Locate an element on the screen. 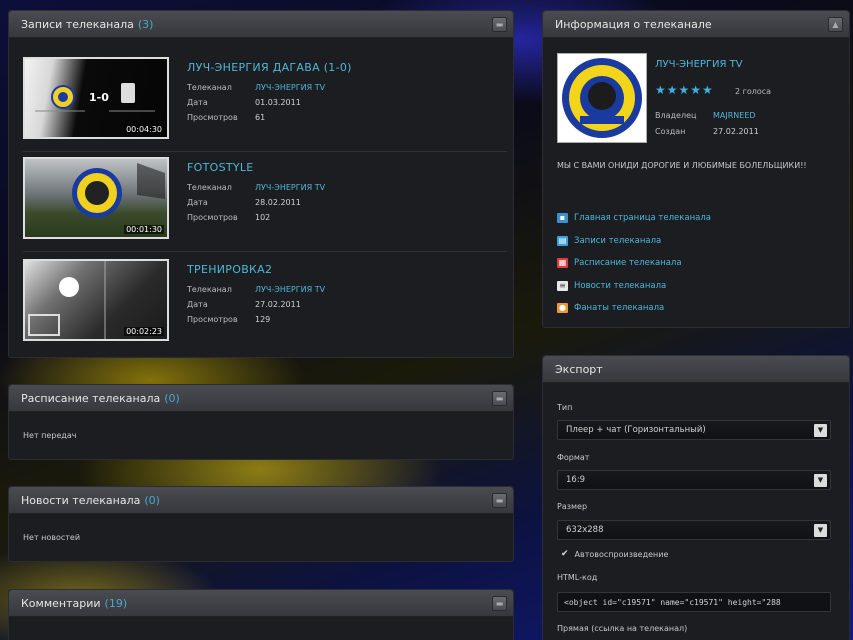  link-channel-news: ≡ Новости телеканала is located at coordinates (634, 286).